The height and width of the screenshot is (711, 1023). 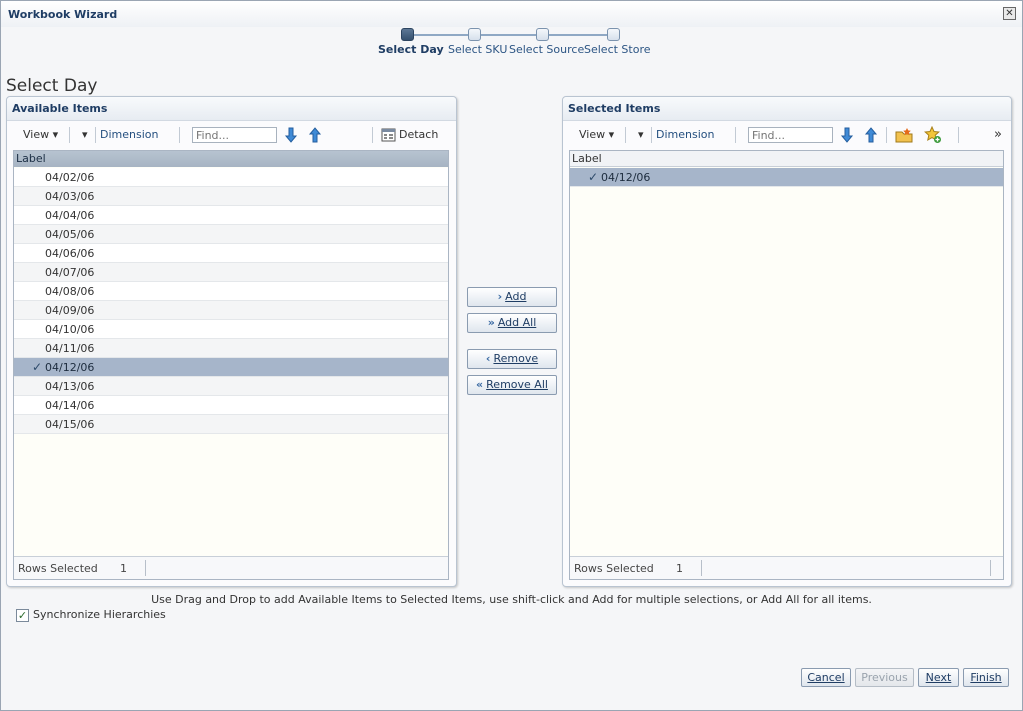 I want to click on step-select-day-icon, so click(x=407, y=34).